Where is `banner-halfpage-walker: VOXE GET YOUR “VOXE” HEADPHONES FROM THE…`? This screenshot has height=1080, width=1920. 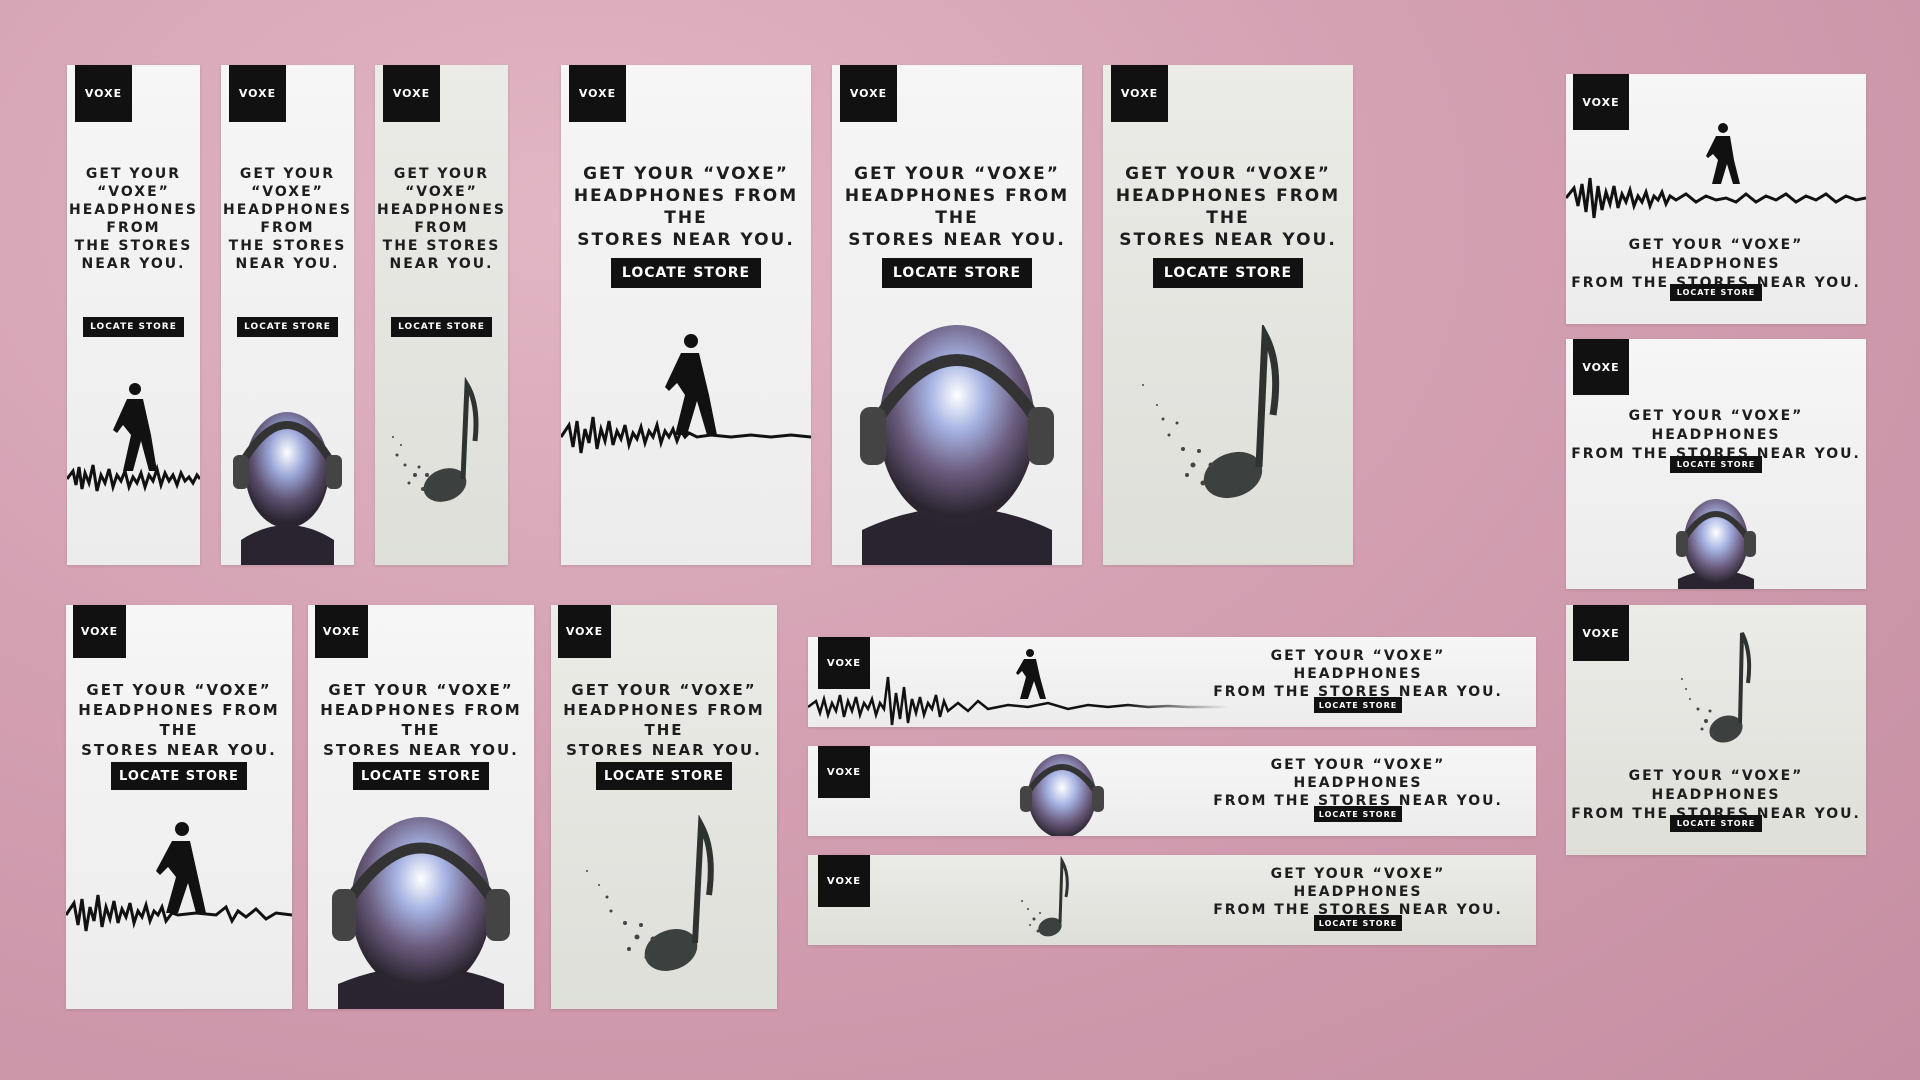 banner-halfpage-walker: VOXE GET YOUR “VOXE” HEADPHONES FROM THE… is located at coordinates (686, 315).